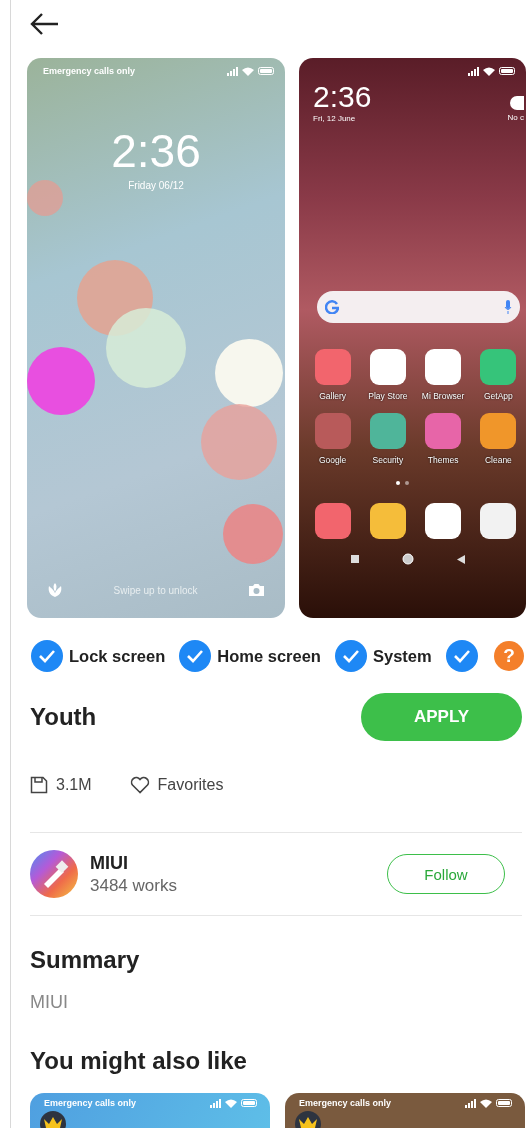  What do you see at coordinates (49, 1002) in the screenshot?
I see `summary-text: MIUI` at bounding box center [49, 1002].